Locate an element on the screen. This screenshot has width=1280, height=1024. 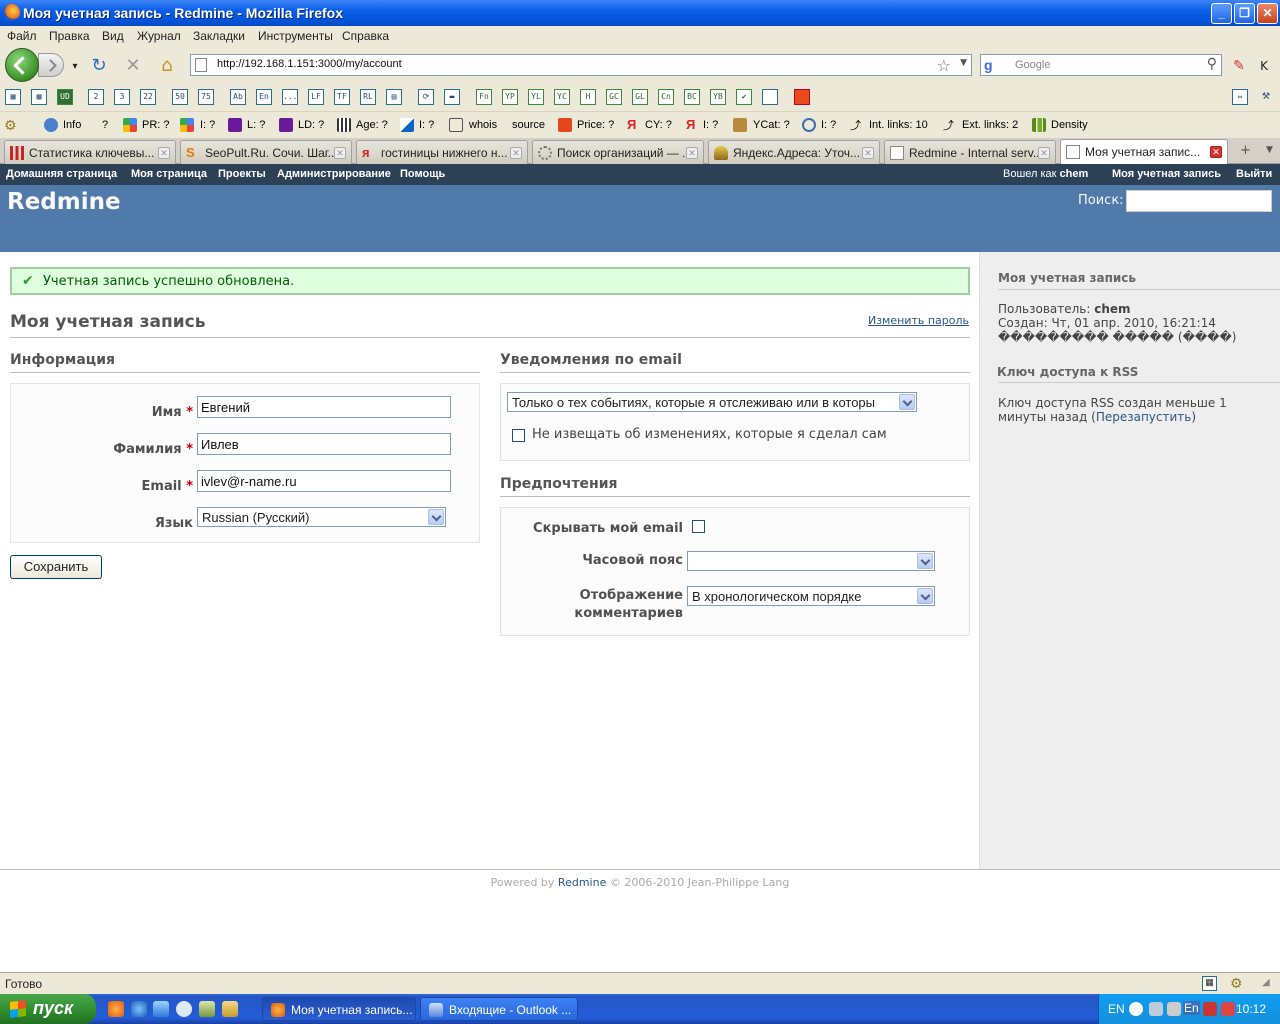
hide-mail-checkbox is located at coordinates (698, 526).